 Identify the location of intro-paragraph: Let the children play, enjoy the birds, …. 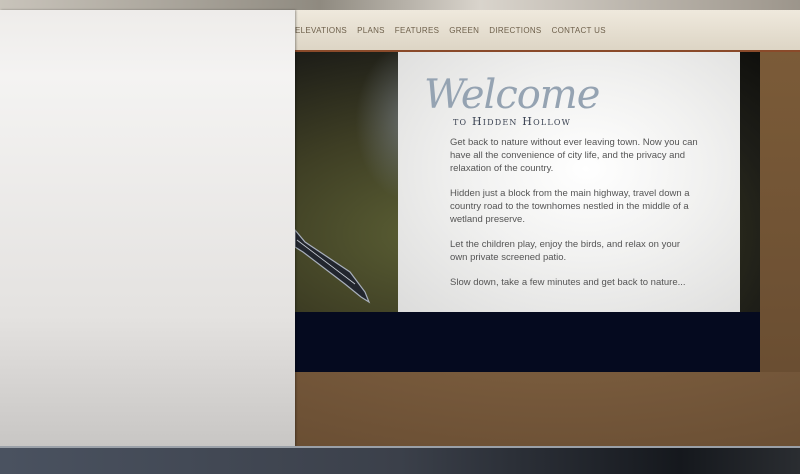
(565, 251).